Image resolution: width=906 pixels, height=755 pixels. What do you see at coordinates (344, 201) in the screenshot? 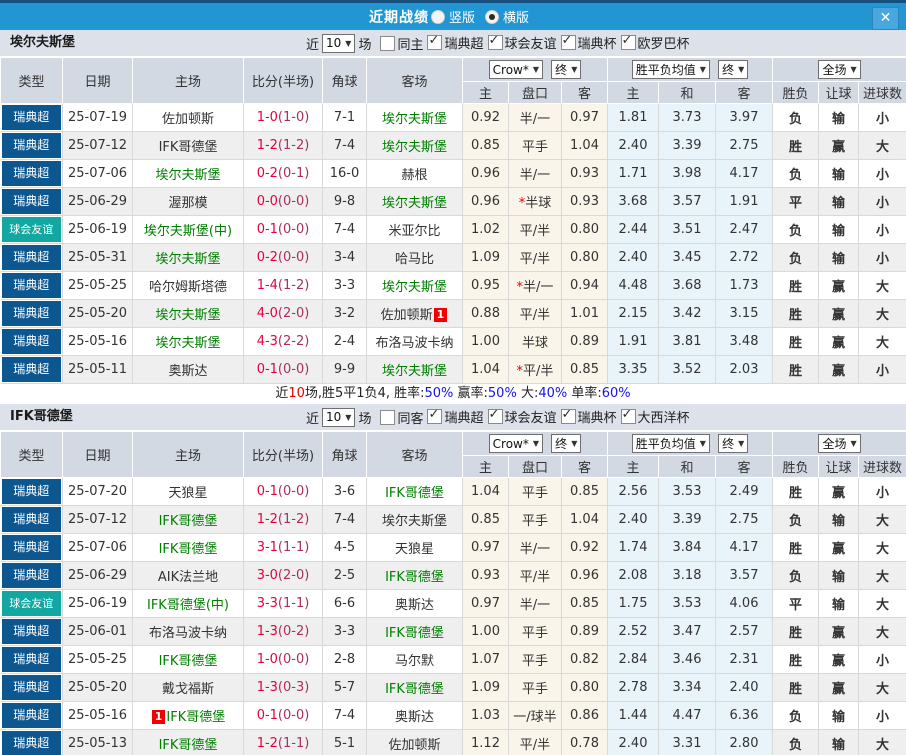
I see `corner-cell: 9-8` at bounding box center [344, 201].